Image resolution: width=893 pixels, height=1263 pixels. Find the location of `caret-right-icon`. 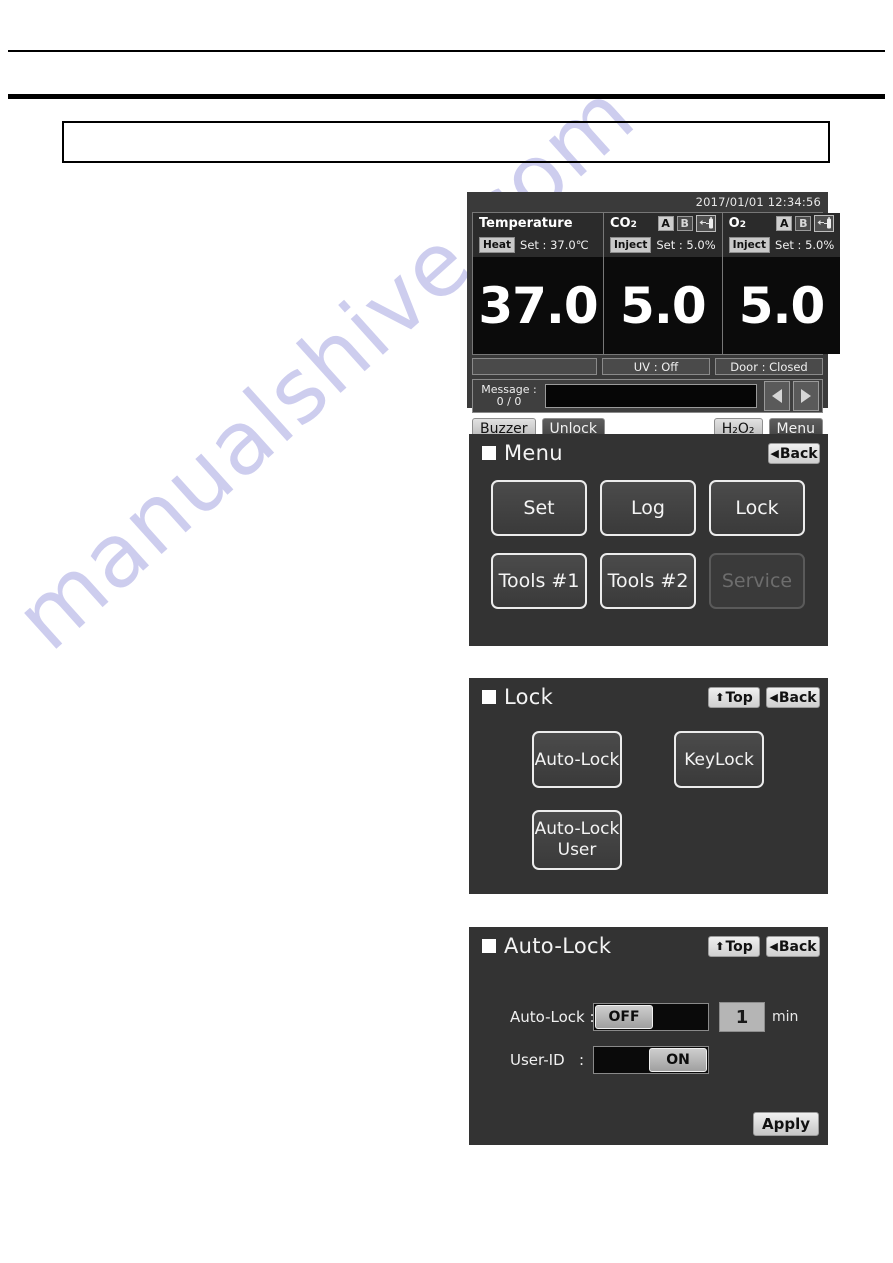

caret-right-icon is located at coordinates (806, 396).